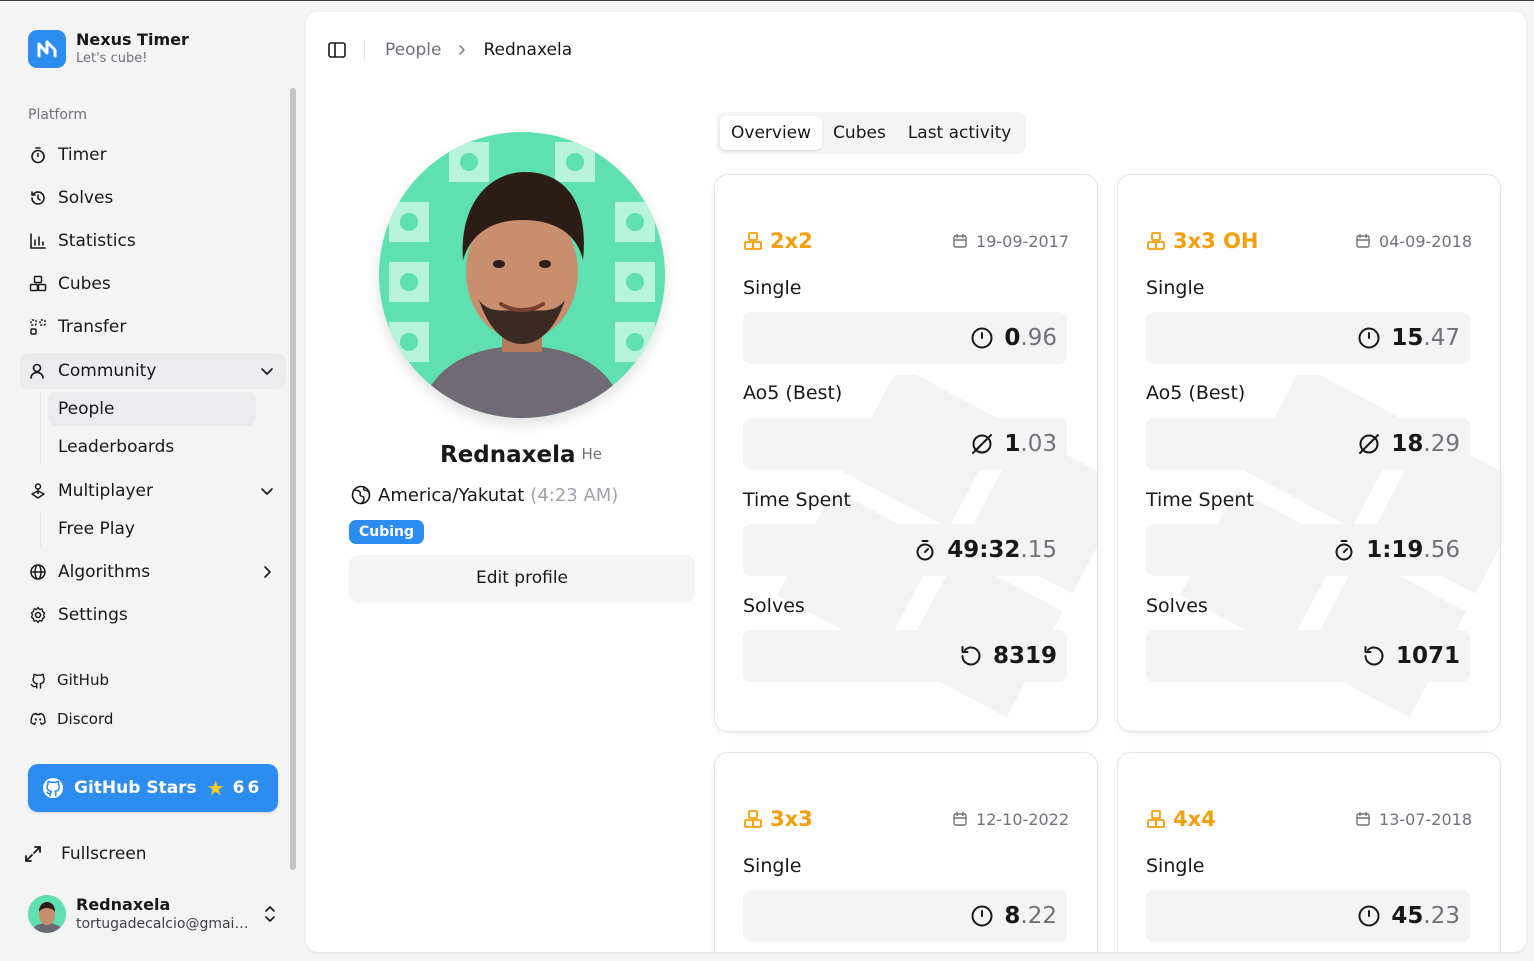 The image size is (1534, 961). I want to click on sidebar-item-statistics: Statistics, so click(153, 241).